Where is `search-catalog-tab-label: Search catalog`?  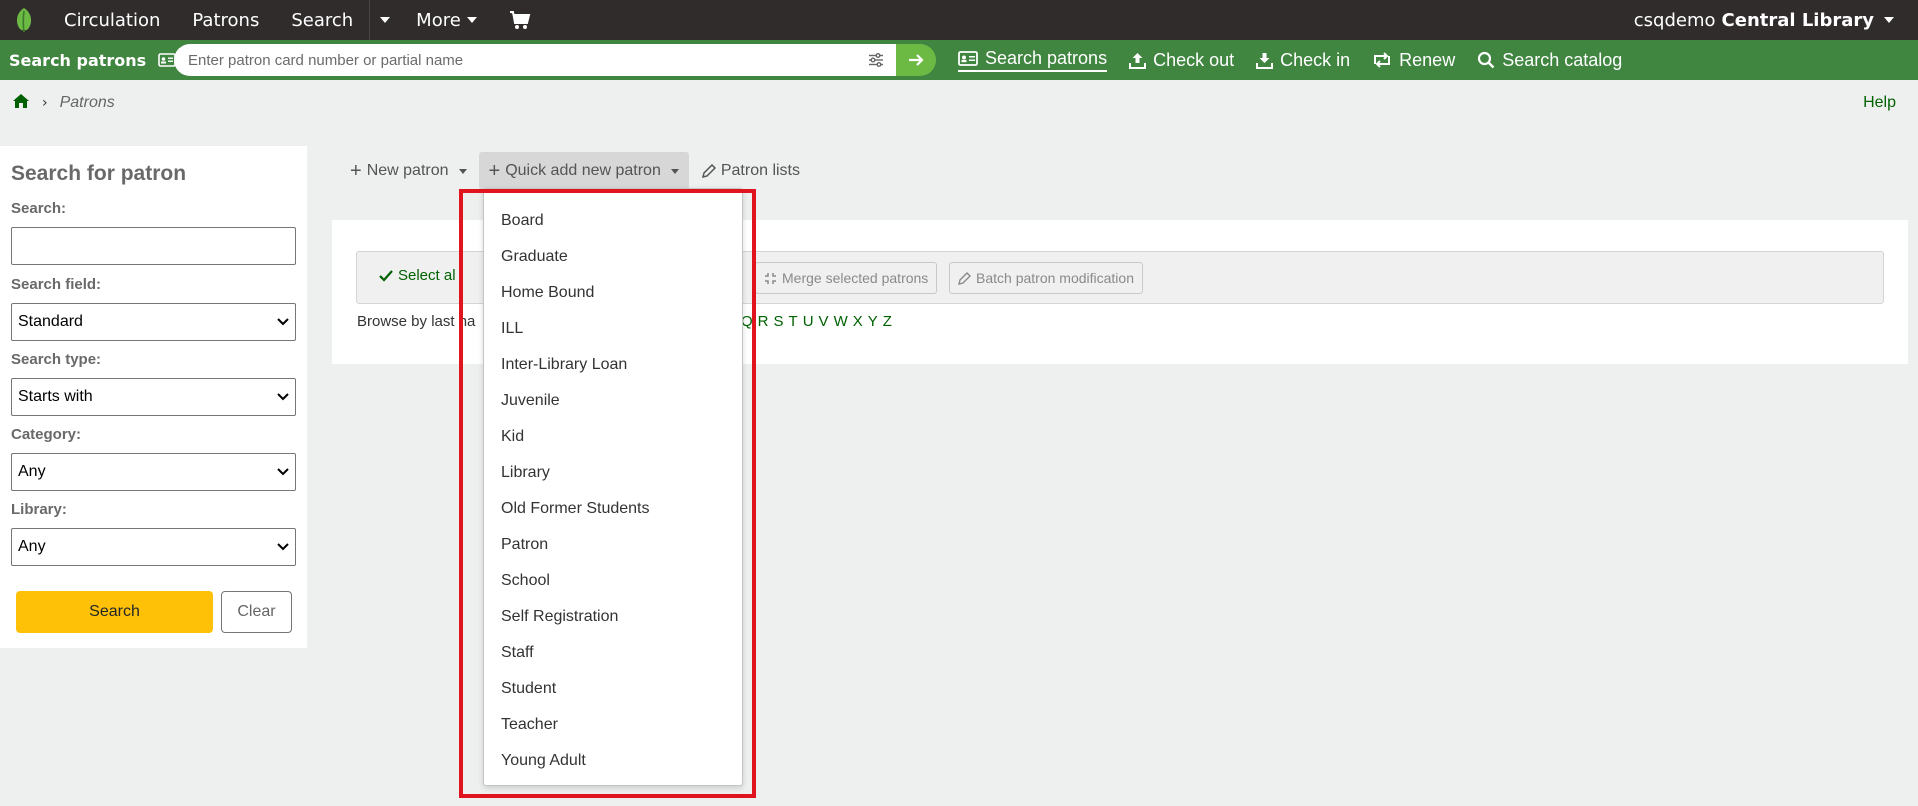
search-catalog-tab-label: Search catalog is located at coordinates (1562, 59).